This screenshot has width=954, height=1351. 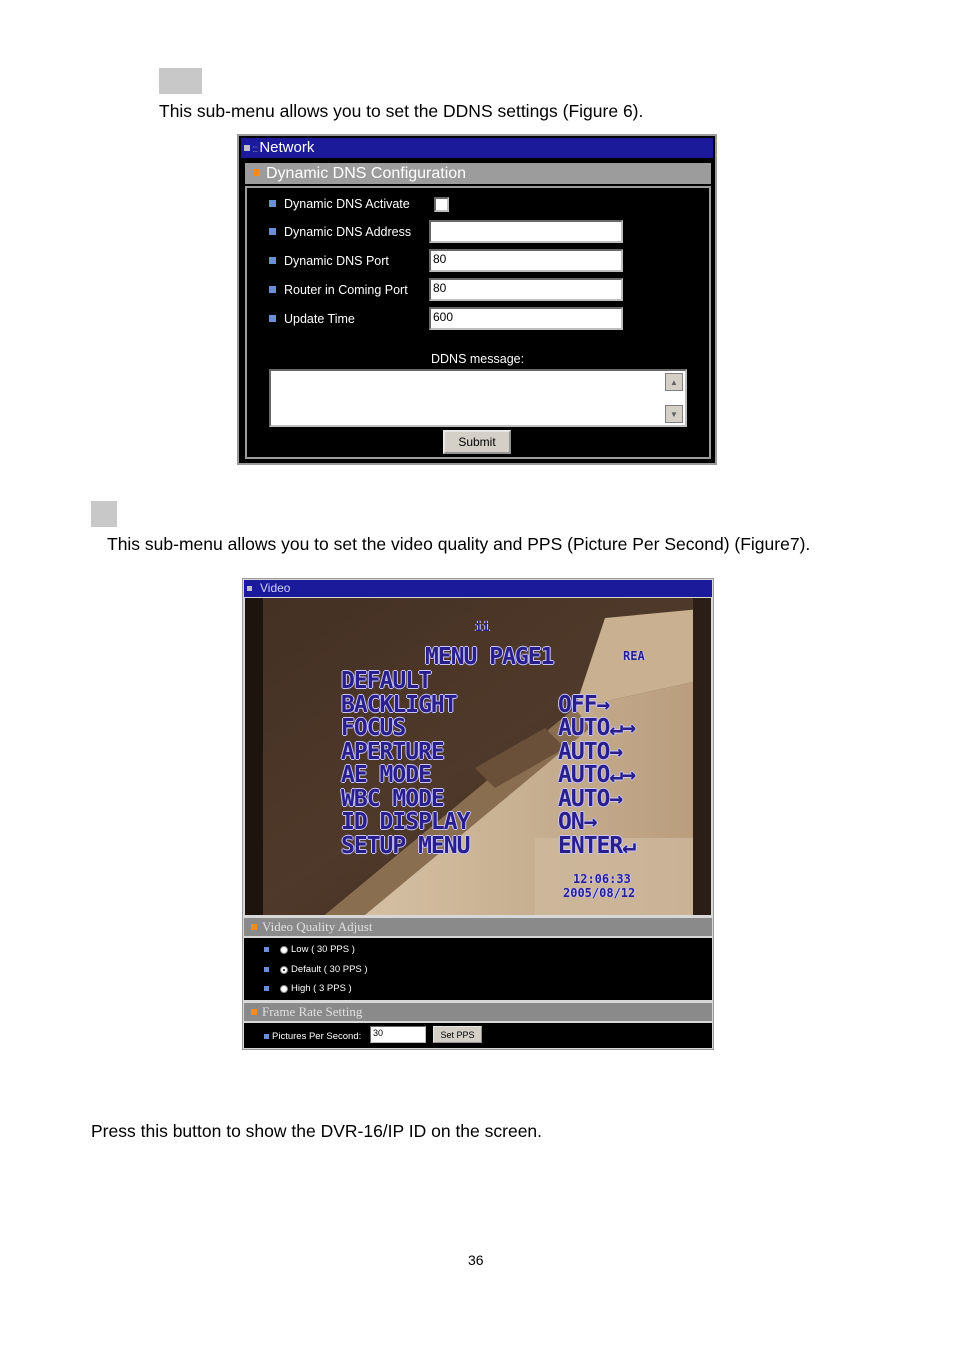 What do you see at coordinates (399, 704) in the screenshot?
I see `osd-item: BACKLIGHT` at bounding box center [399, 704].